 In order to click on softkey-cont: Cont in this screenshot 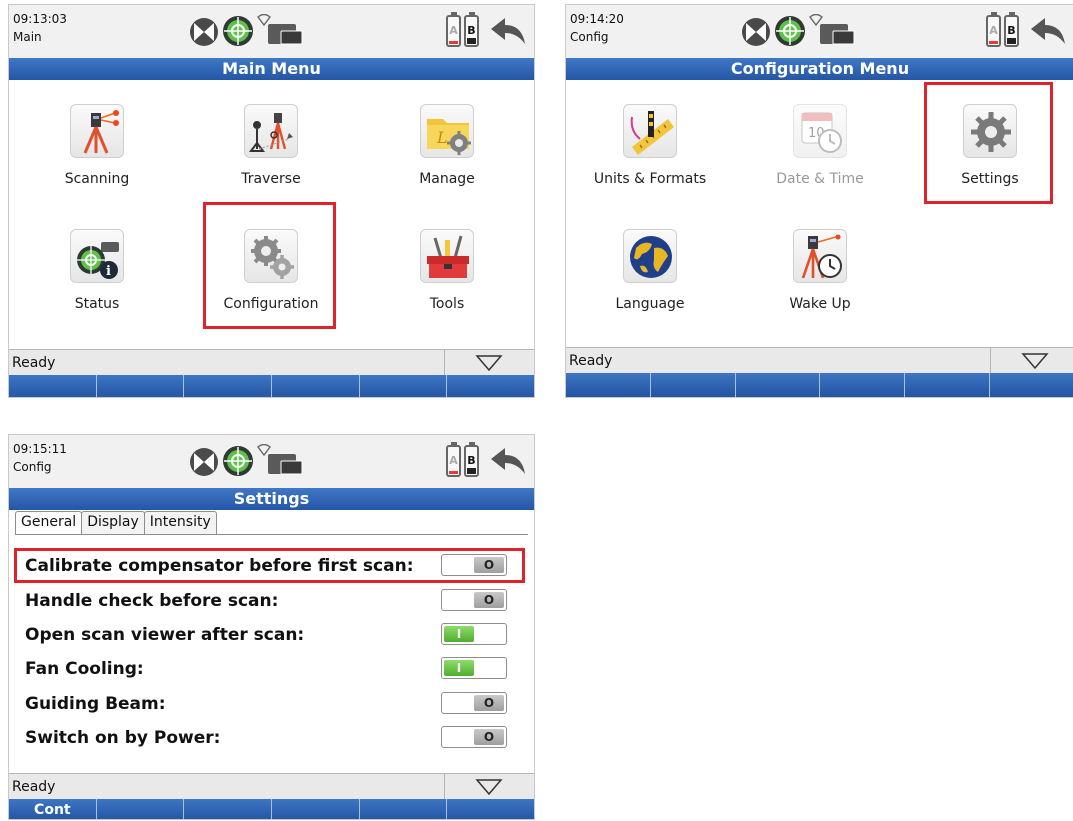, I will do `click(53, 809)`.